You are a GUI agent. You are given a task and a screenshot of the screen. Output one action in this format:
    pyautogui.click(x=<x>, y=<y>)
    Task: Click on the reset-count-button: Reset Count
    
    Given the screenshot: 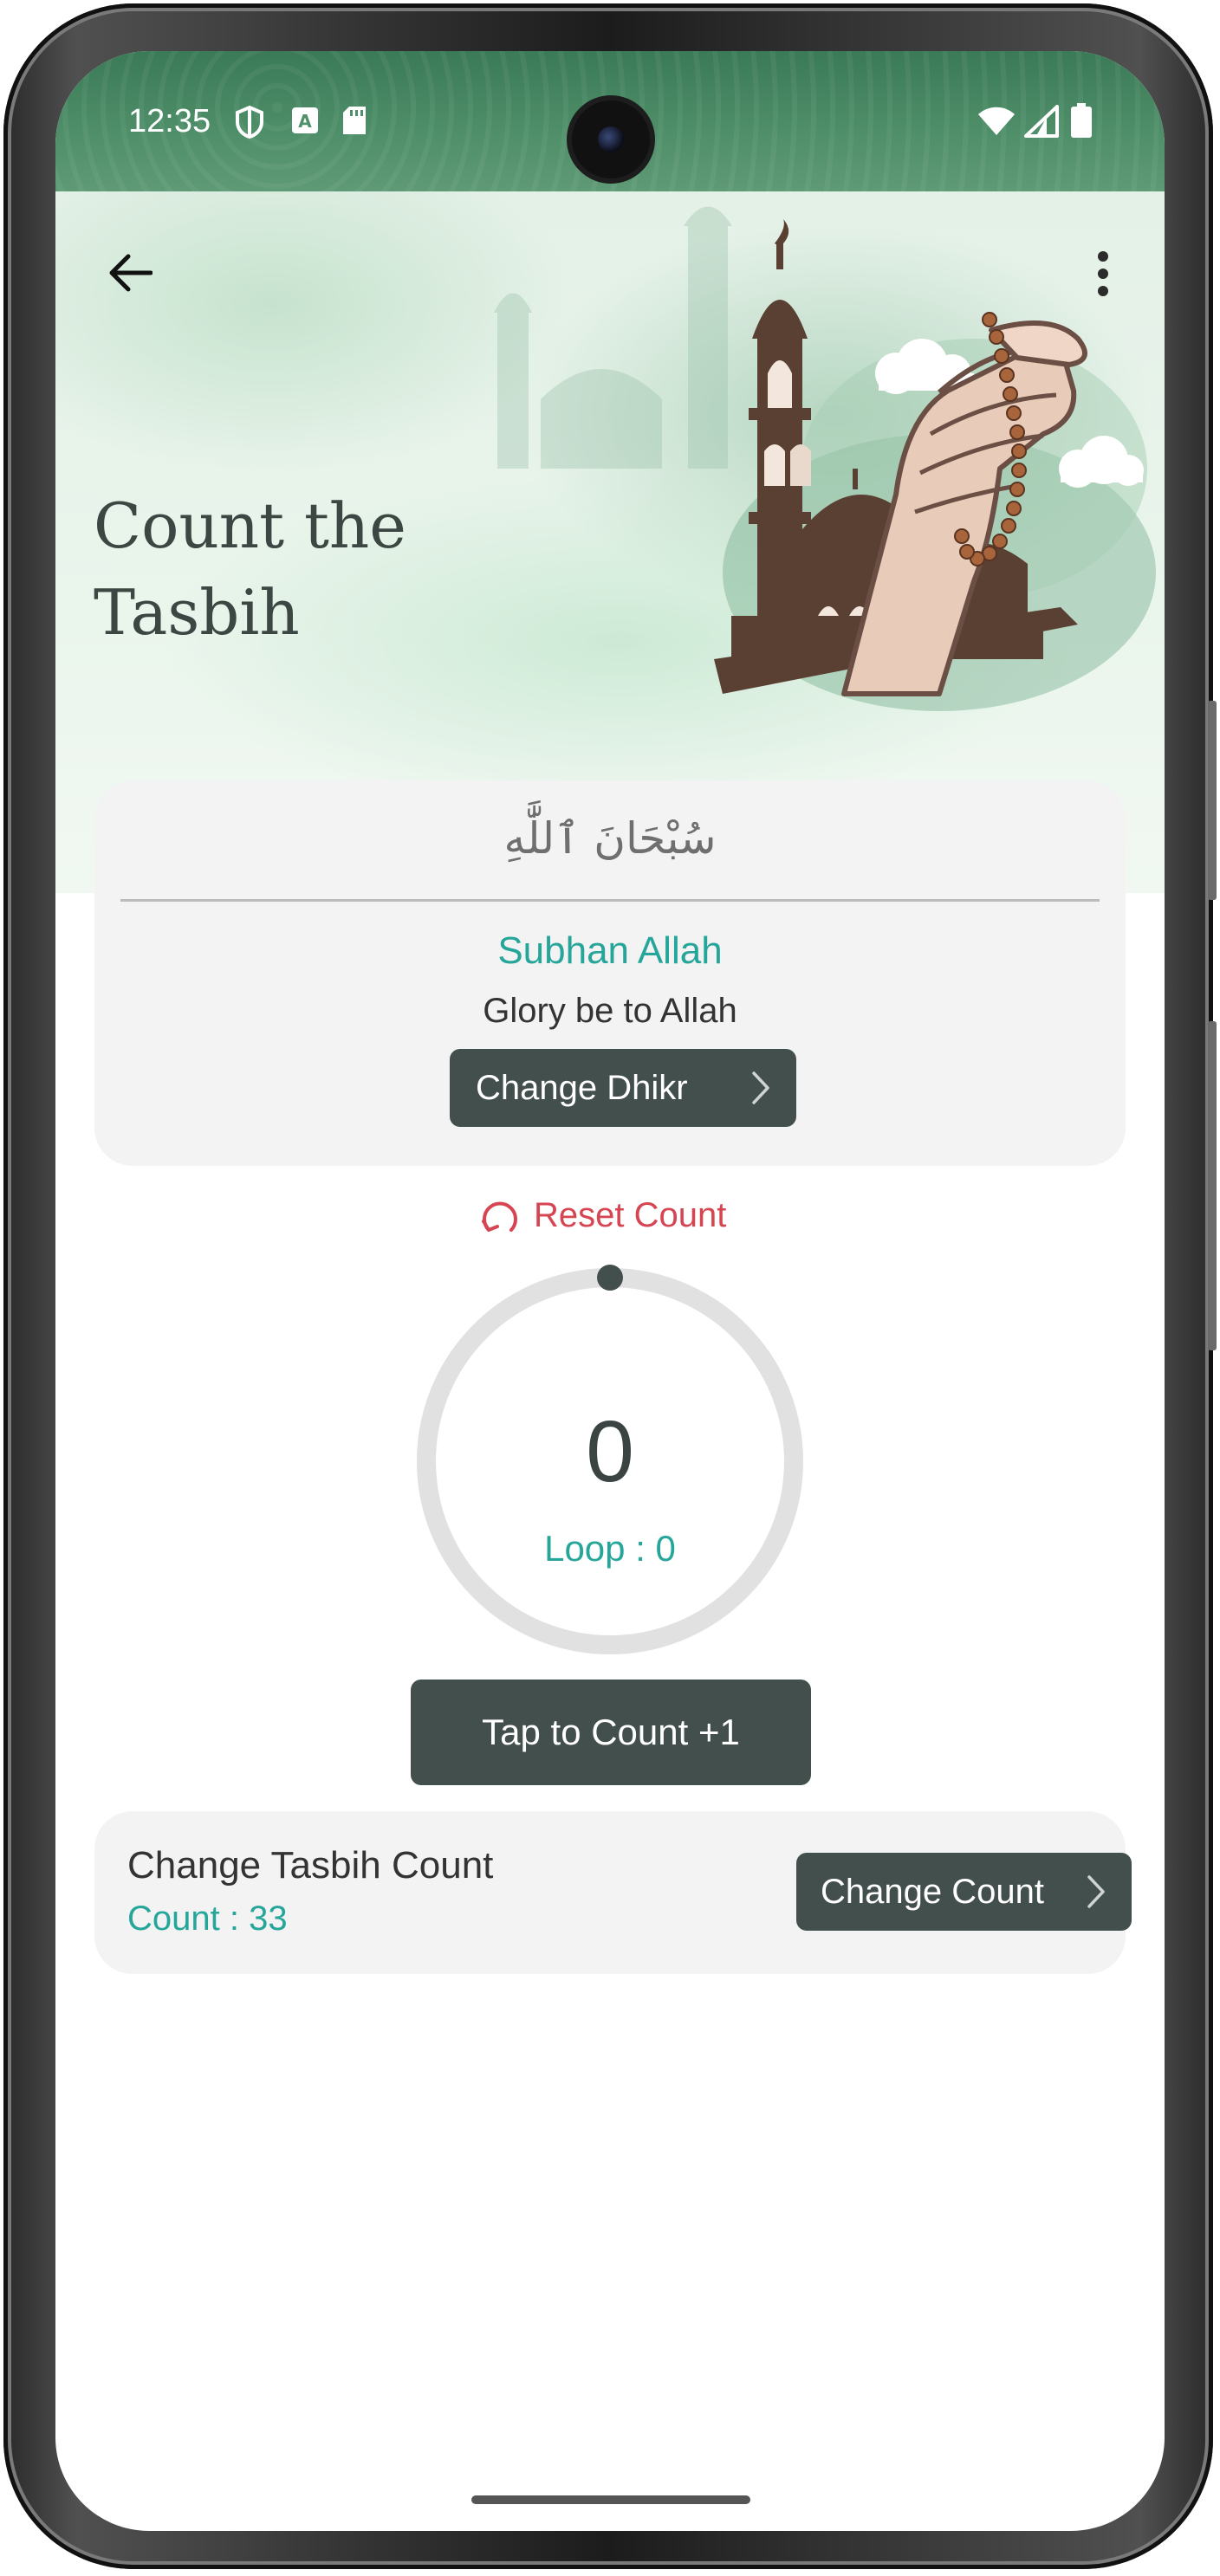 What is the action you would take?
    pyautogui.click(x=602, y=1215)
    